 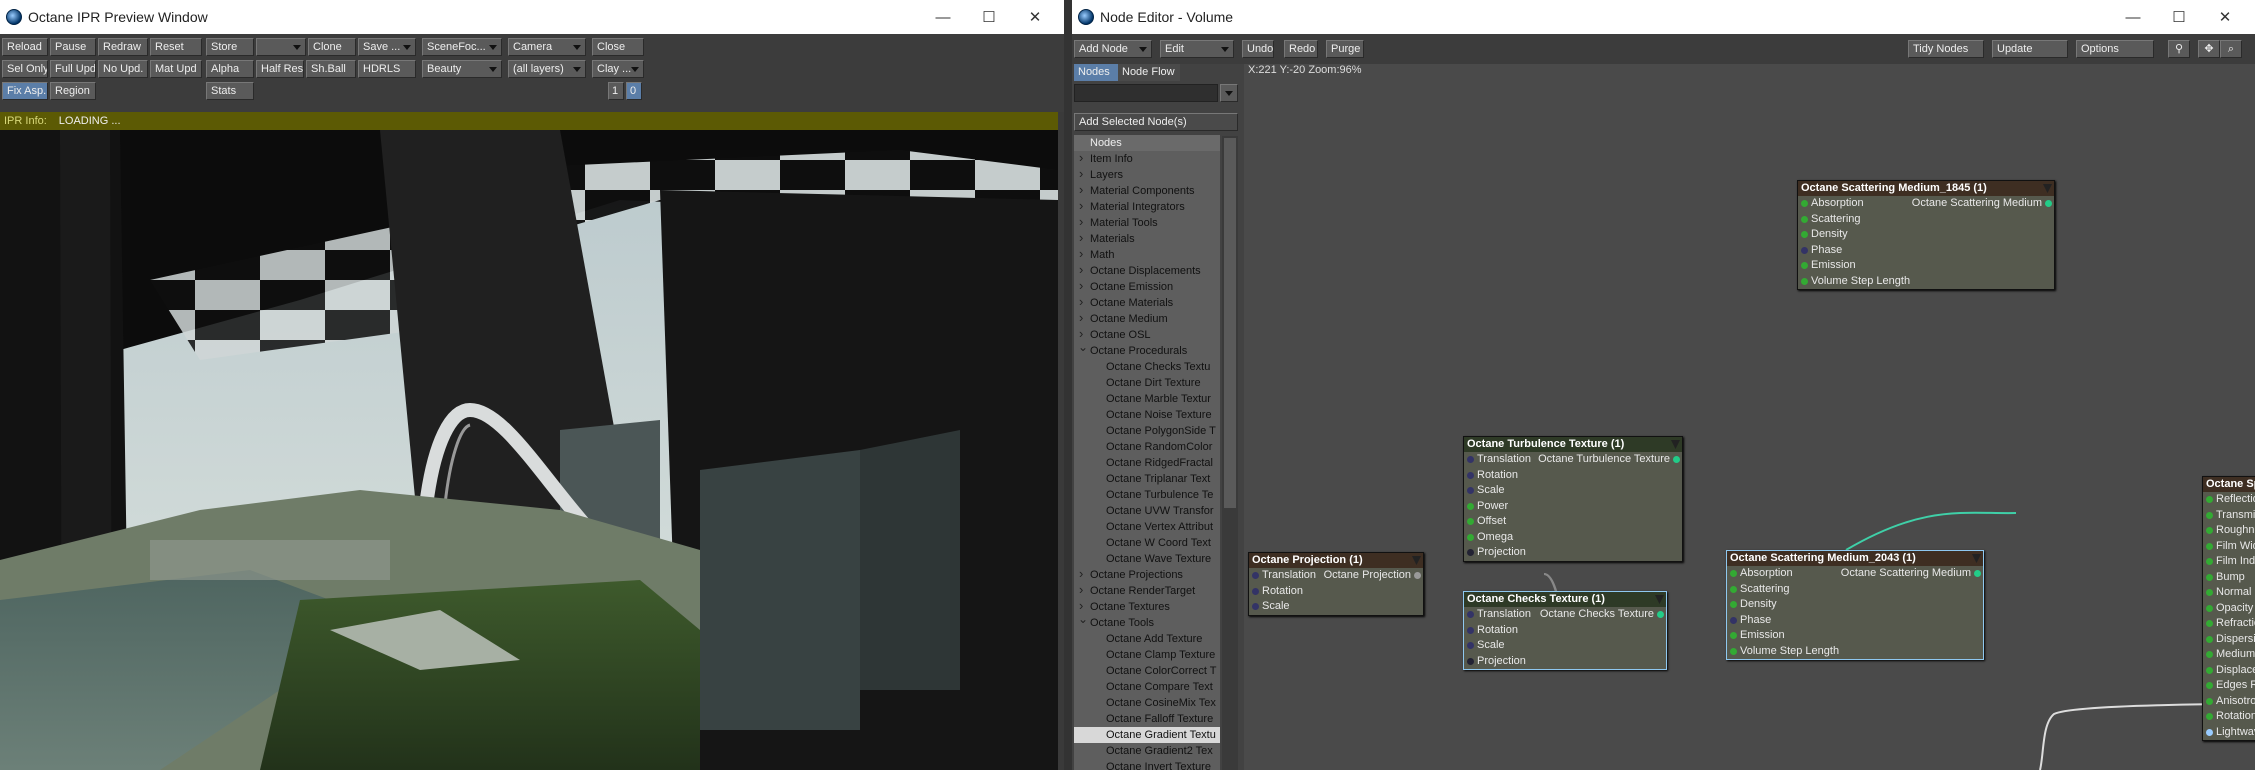 What do you see at coordinates (616, 91) in the screenshot?
I see `page-1-button: 1` at bounding box center [616, 91].